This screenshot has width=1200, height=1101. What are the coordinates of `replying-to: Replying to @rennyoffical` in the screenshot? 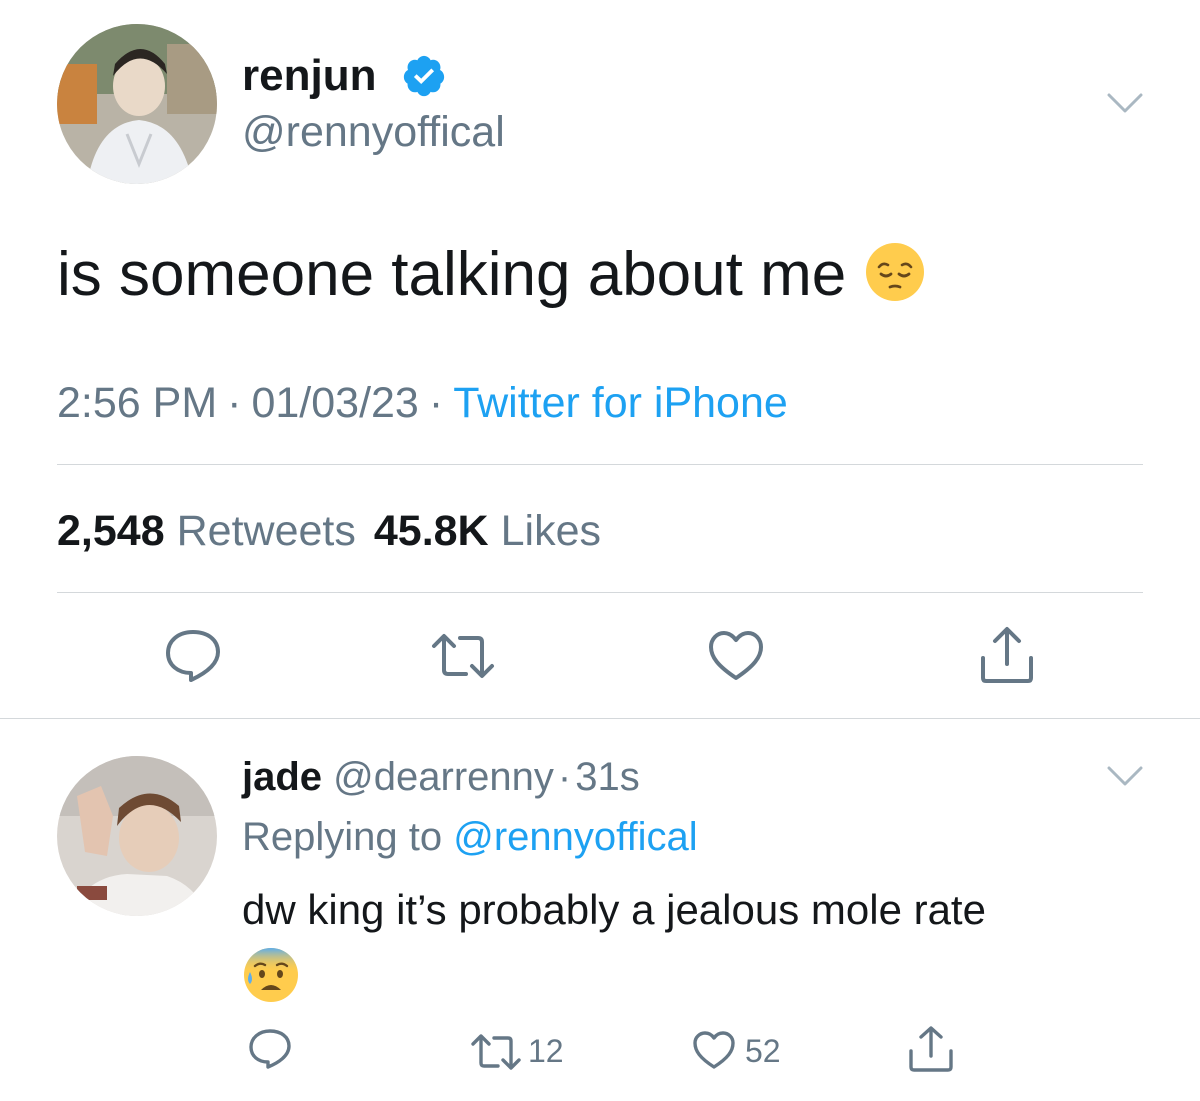 It's located at (470, 837).